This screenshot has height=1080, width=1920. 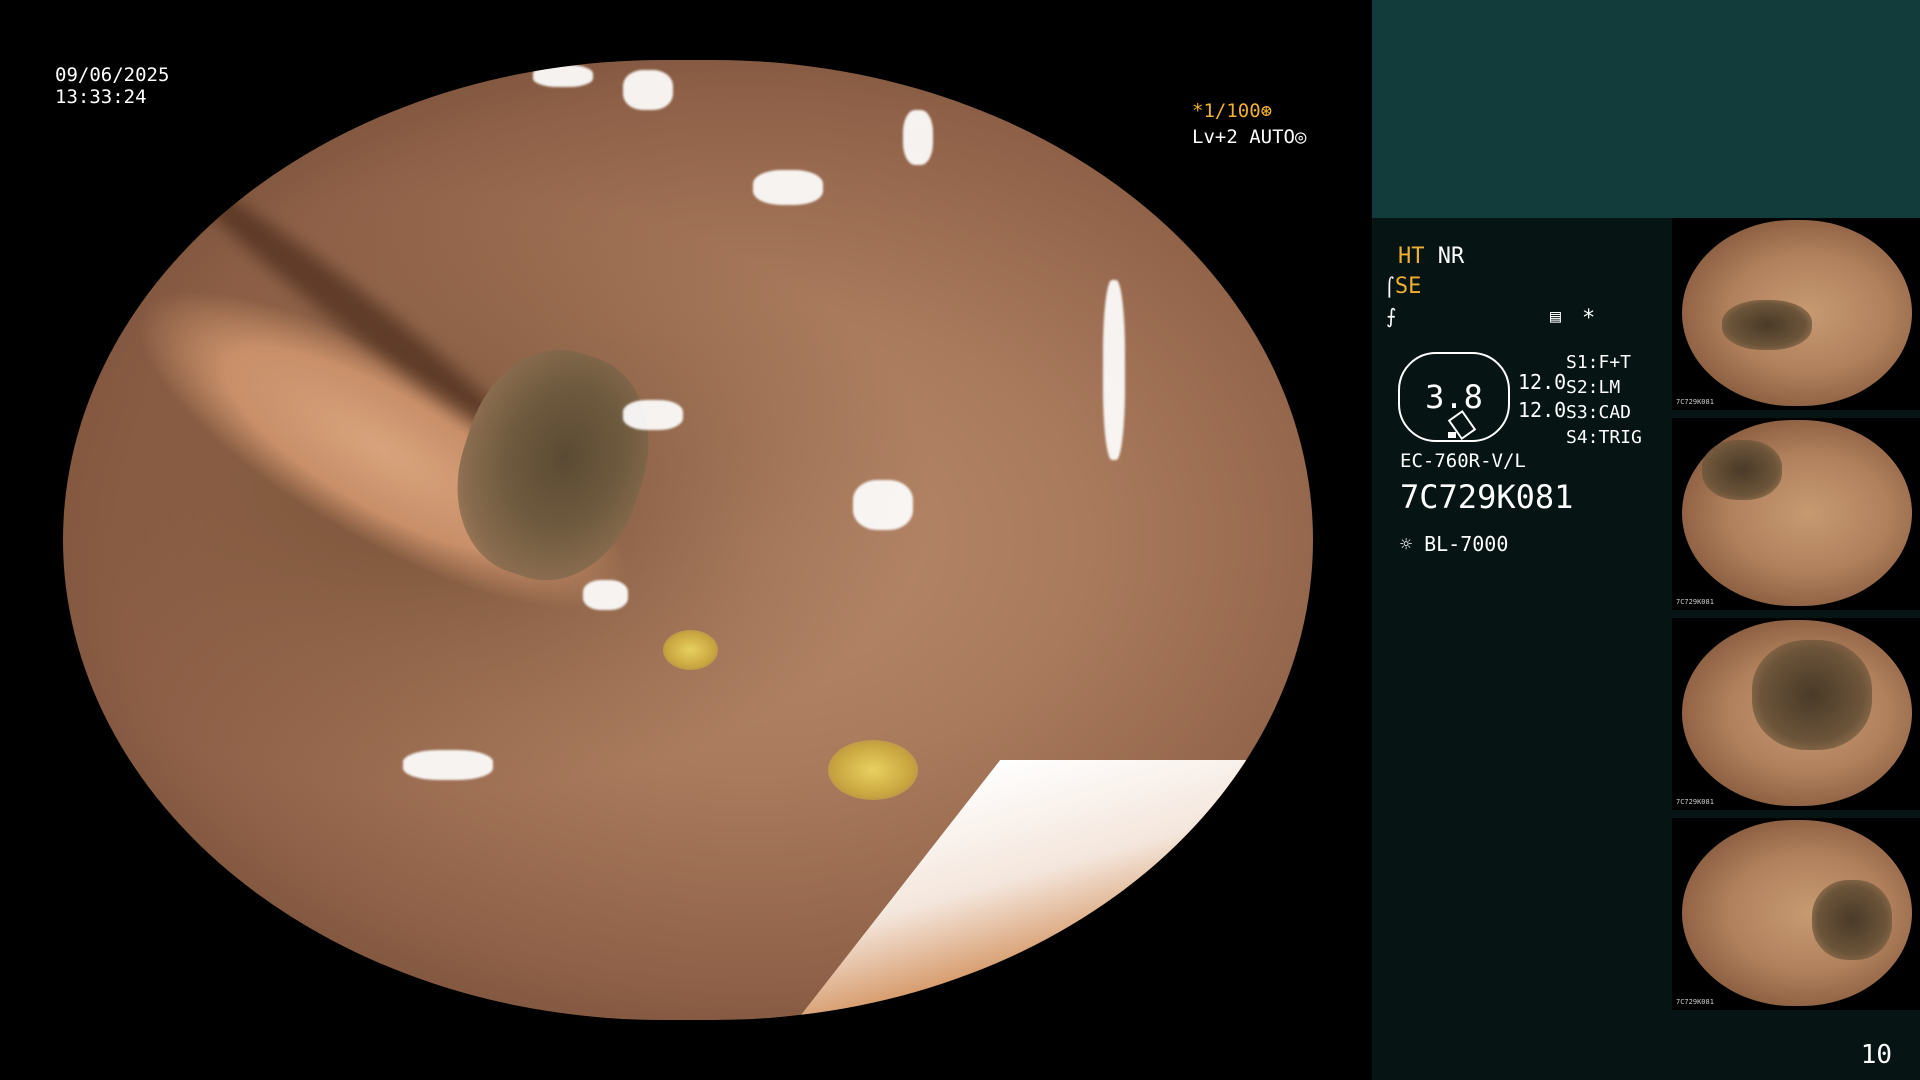 I want to click on scope-serial: 7C729K081, so click(x=1487, y=497).